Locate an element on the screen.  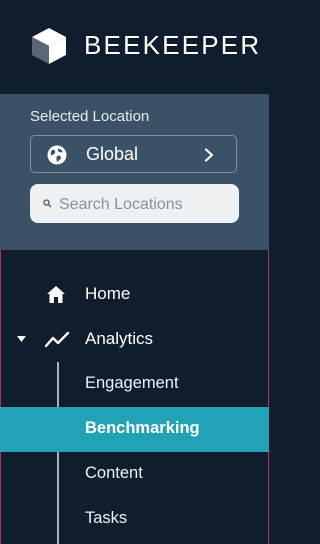
home-icon is located at coordinates (56, 294).